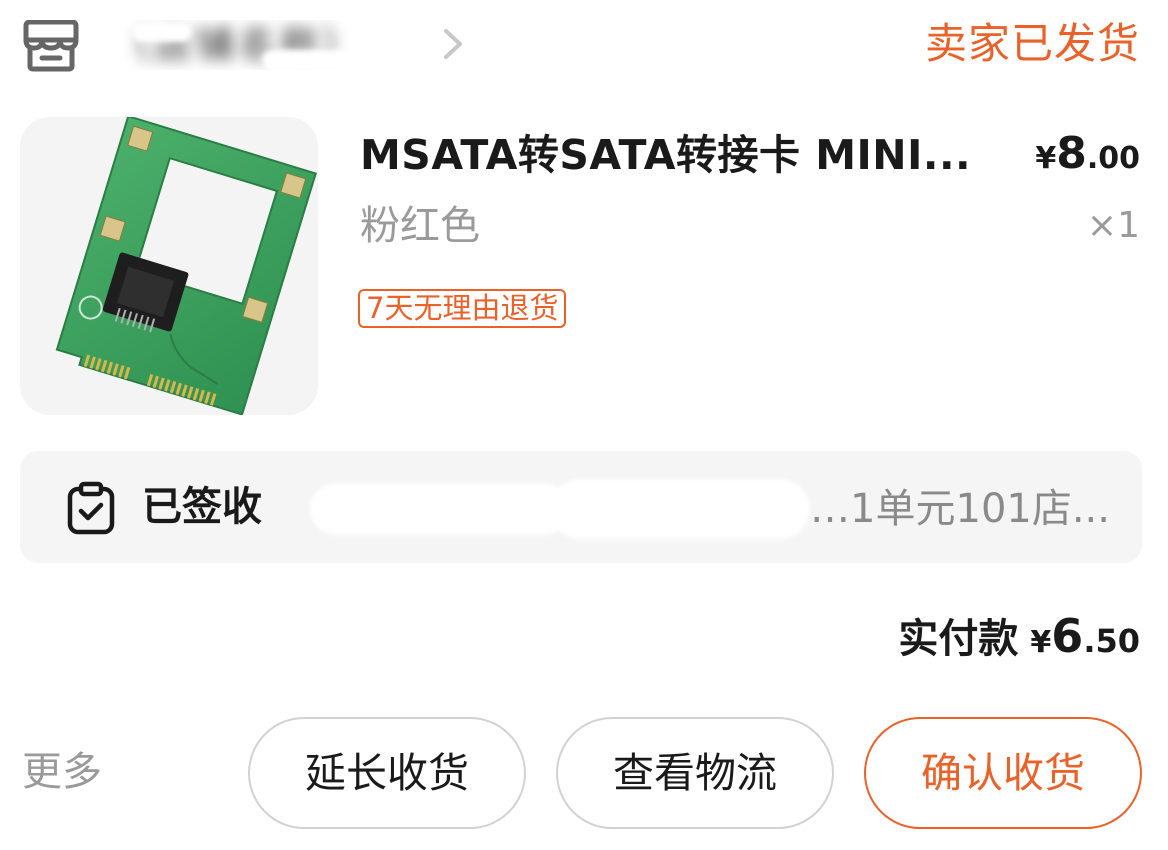 Image resolution: width=1168 pixels, height=850 pixels. Describe the element at coordinates (420, 226) in the screenshot. I see `product-variant: 粉红色` at that location.